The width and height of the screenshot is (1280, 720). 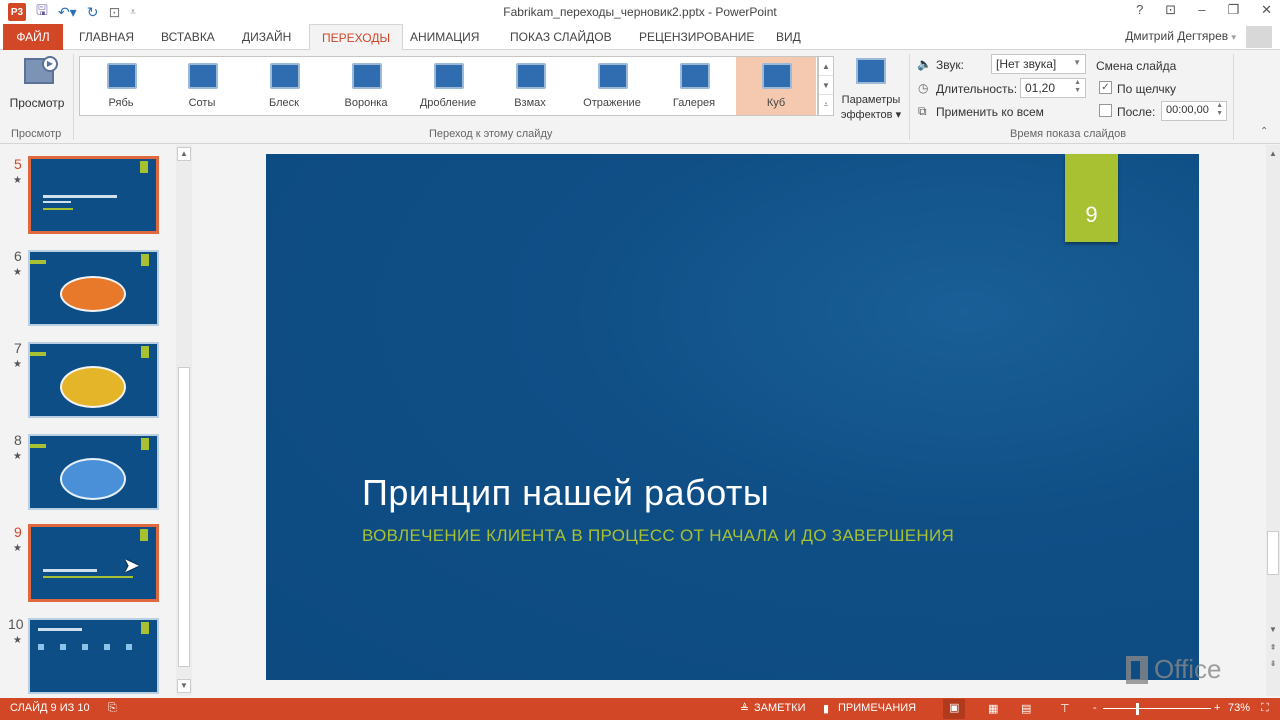 I want to click on tab-insert: ВСТАВКА, so click(x=188, y=37).